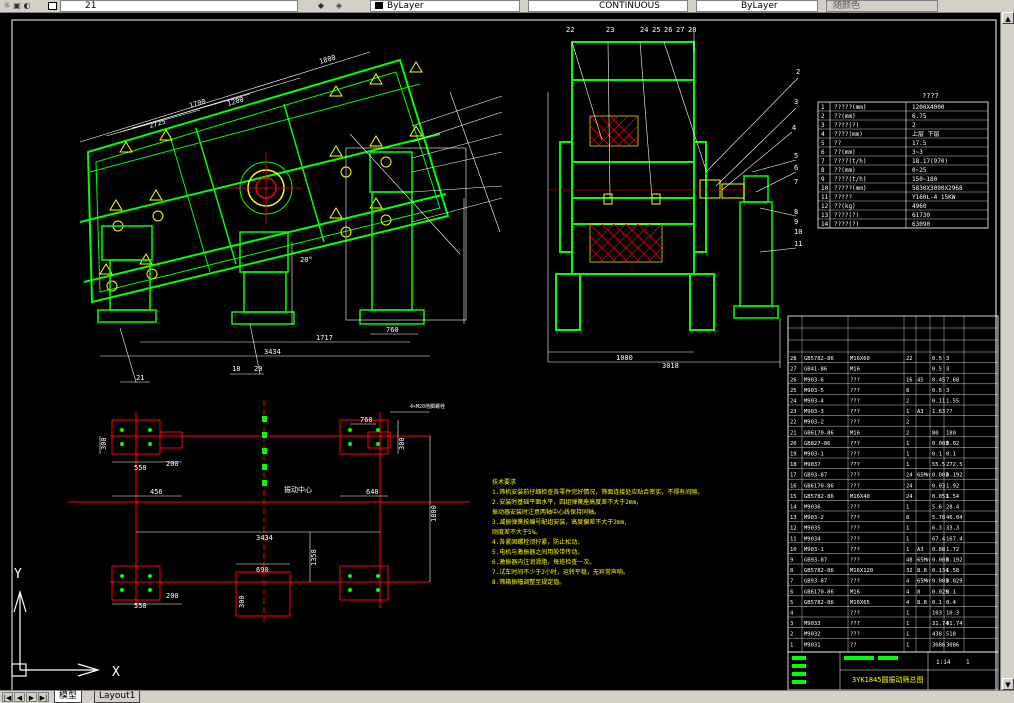  Describe the element at coordinates (321, 5) in the screenshot. I see `layer-previous-icon: ◆` at that location.